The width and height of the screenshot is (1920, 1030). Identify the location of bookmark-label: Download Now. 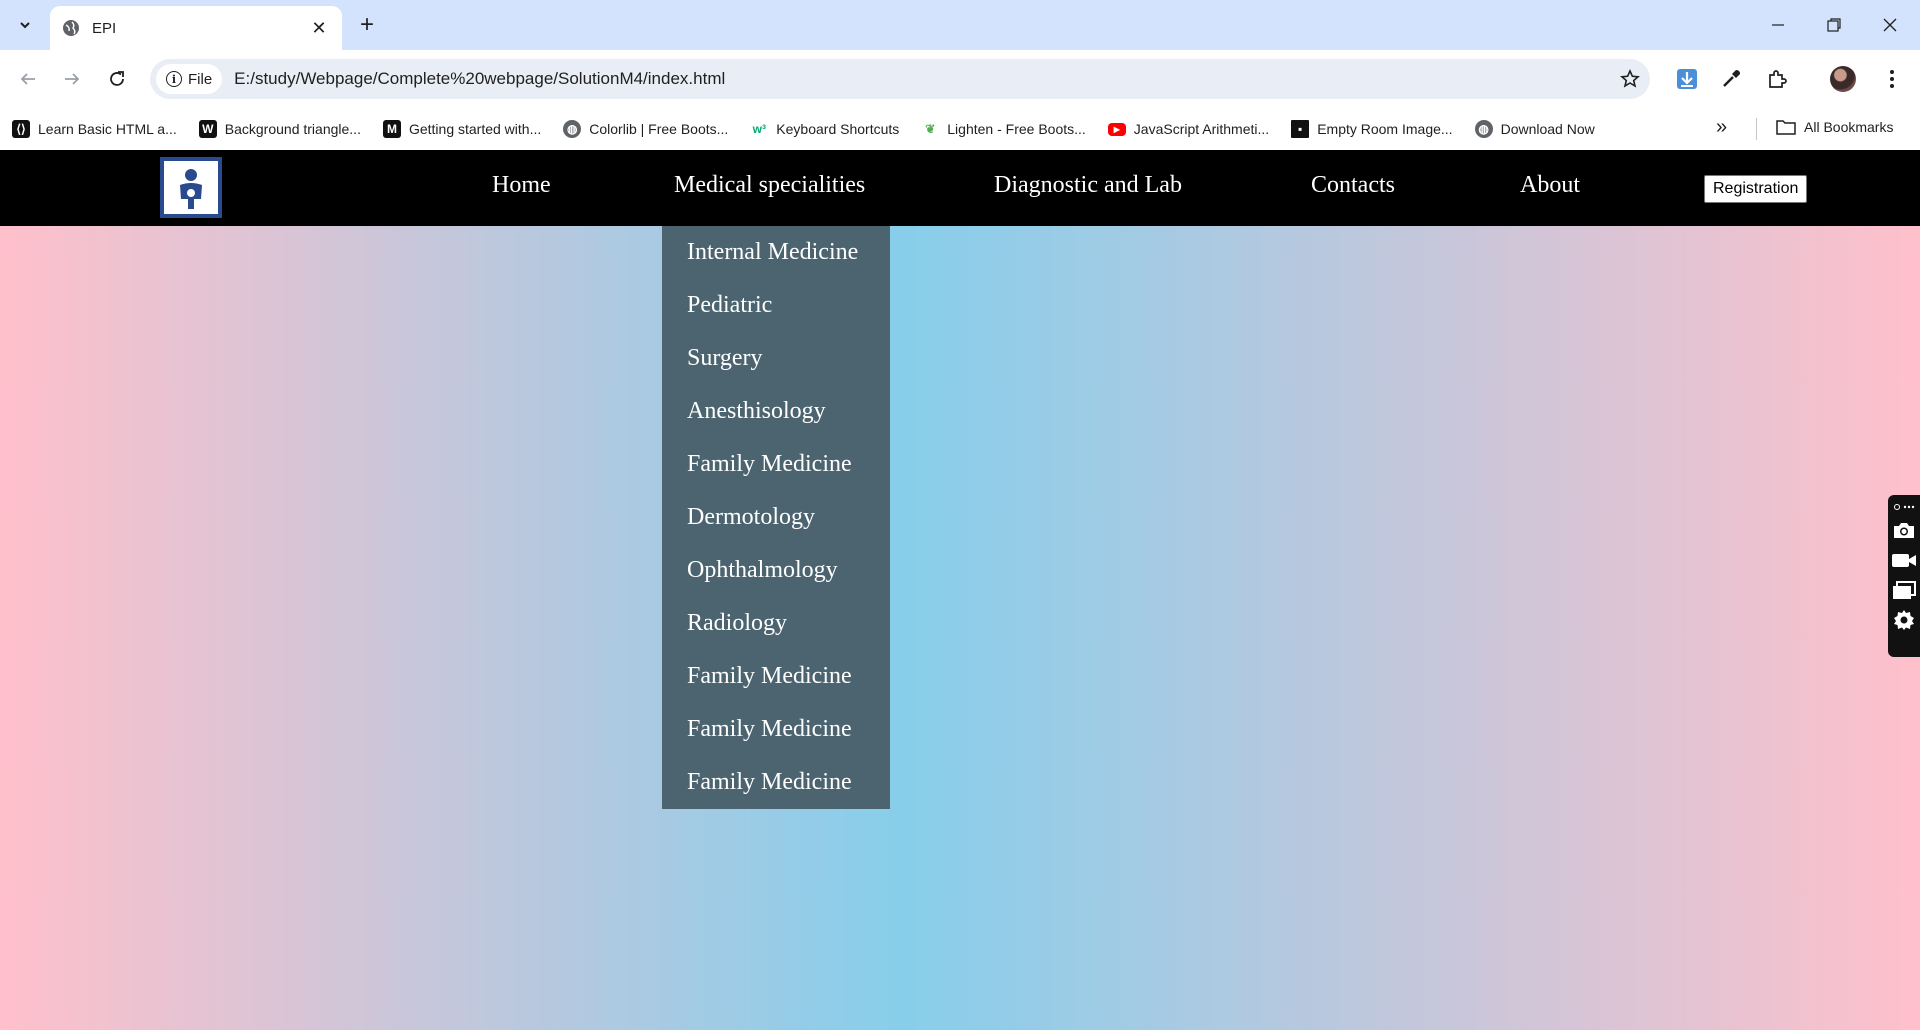
(1547, 129).